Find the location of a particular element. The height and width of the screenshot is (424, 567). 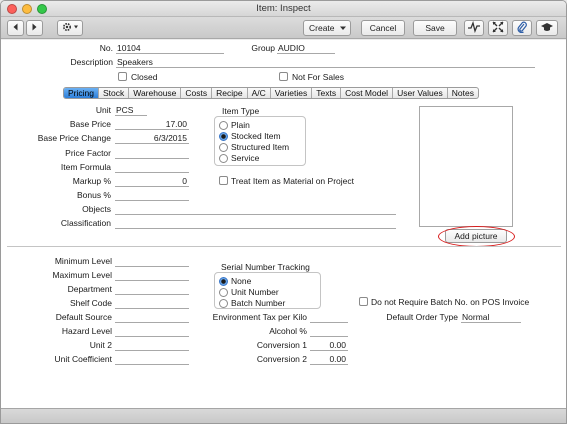

classification-label: Classification is located at coordinates (85, 223).